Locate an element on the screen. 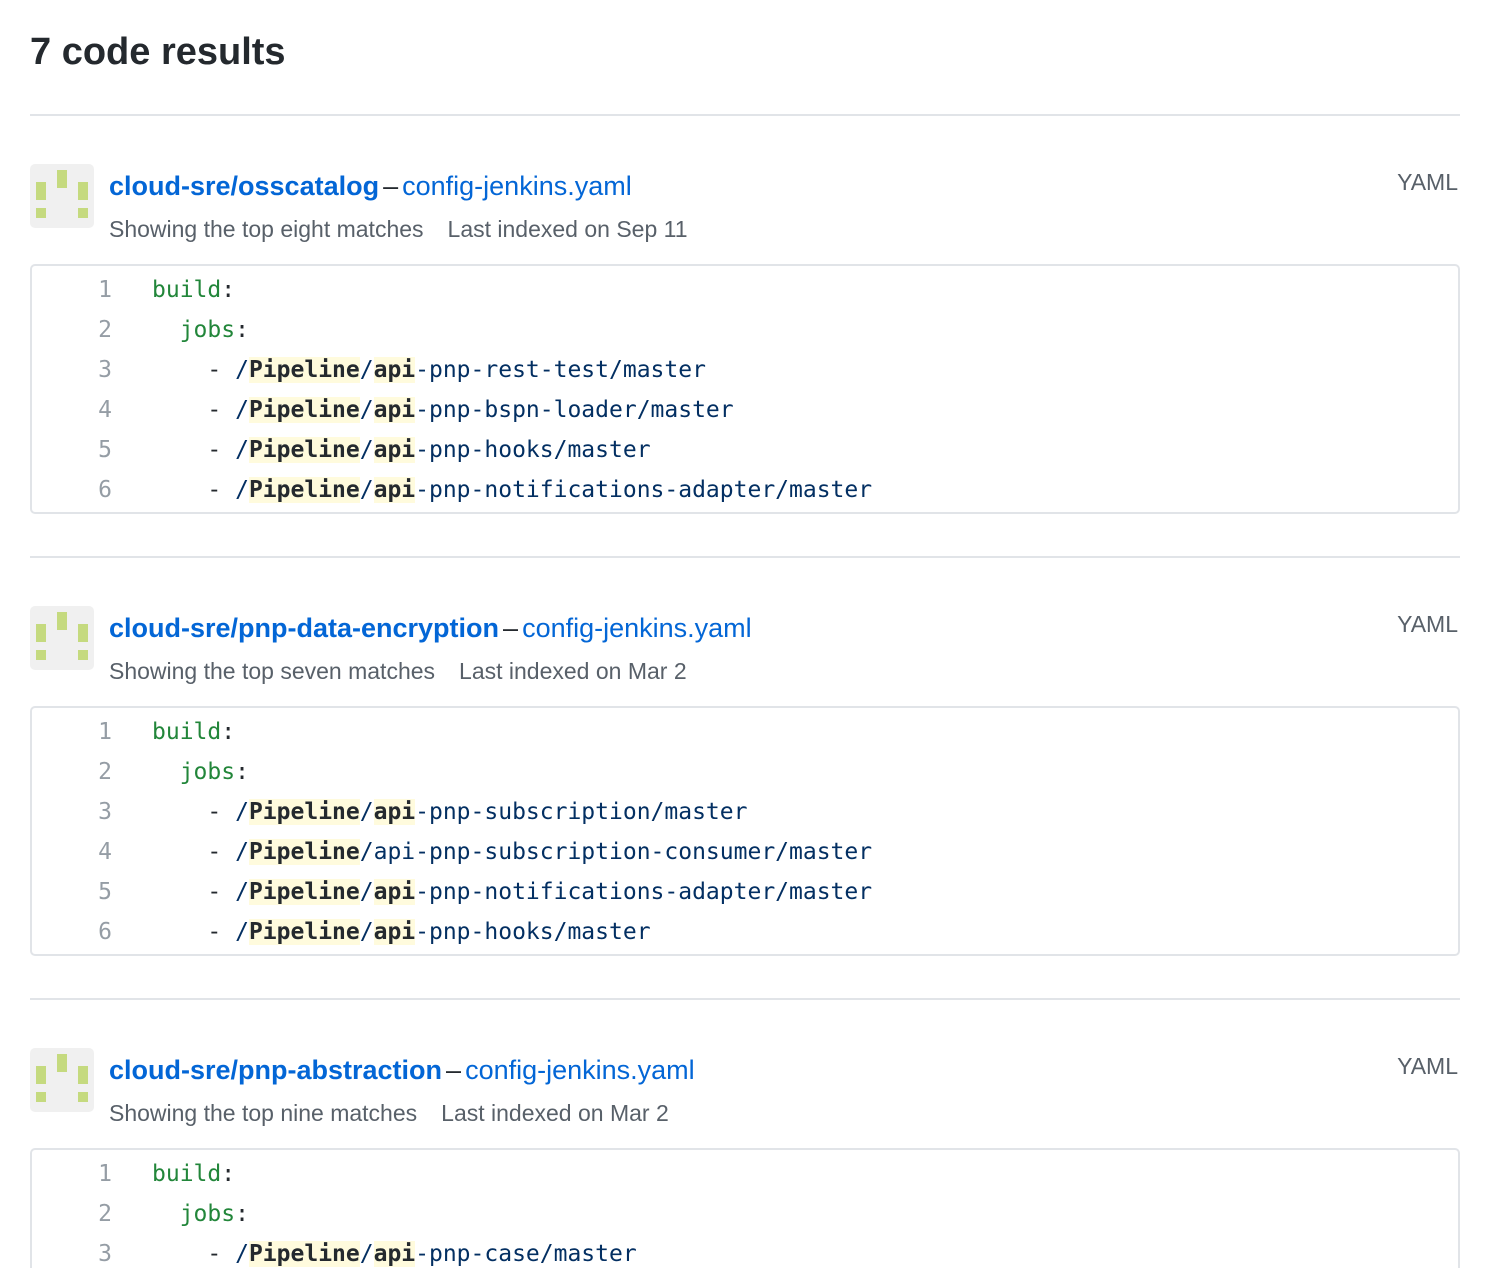  code-line: 5 - /Pipeline/api-pnp-hooks/master is located at coordinates (745, 450).